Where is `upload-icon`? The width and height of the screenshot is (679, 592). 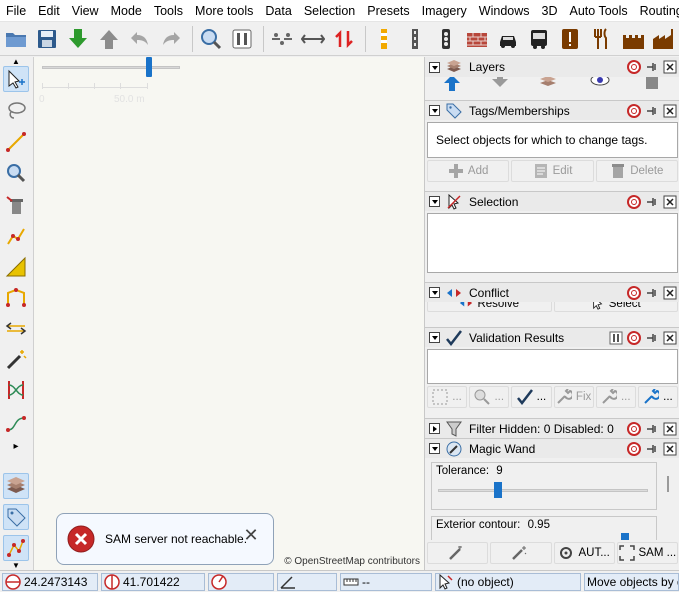 upload-icon is located at coordinates (109, 39).